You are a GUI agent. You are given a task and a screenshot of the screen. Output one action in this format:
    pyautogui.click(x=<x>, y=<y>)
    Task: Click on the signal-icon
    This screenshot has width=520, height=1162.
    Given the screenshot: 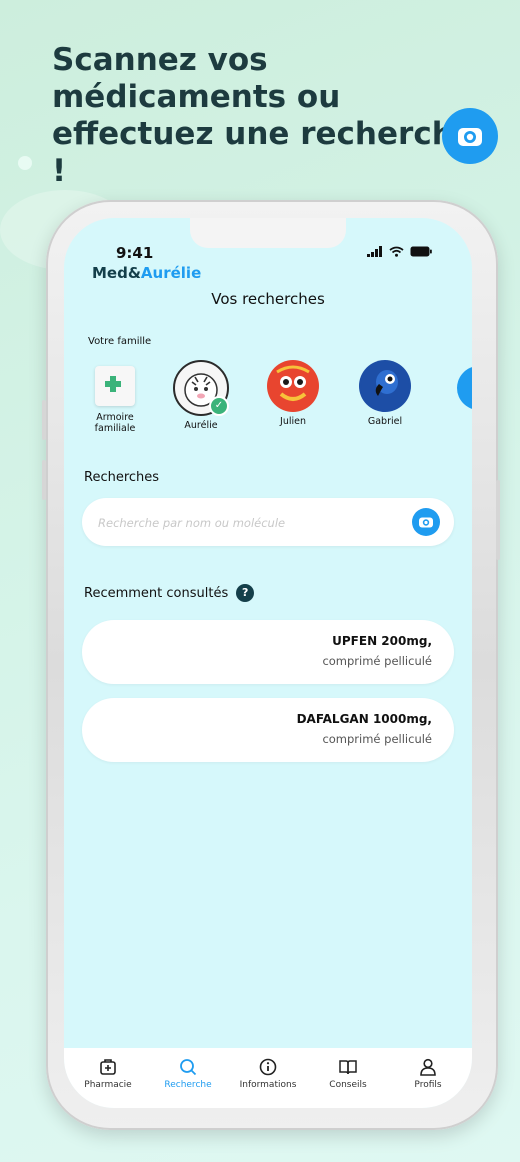 What is the action you would take?
    pyautogui.click(x=374, y=251)
    